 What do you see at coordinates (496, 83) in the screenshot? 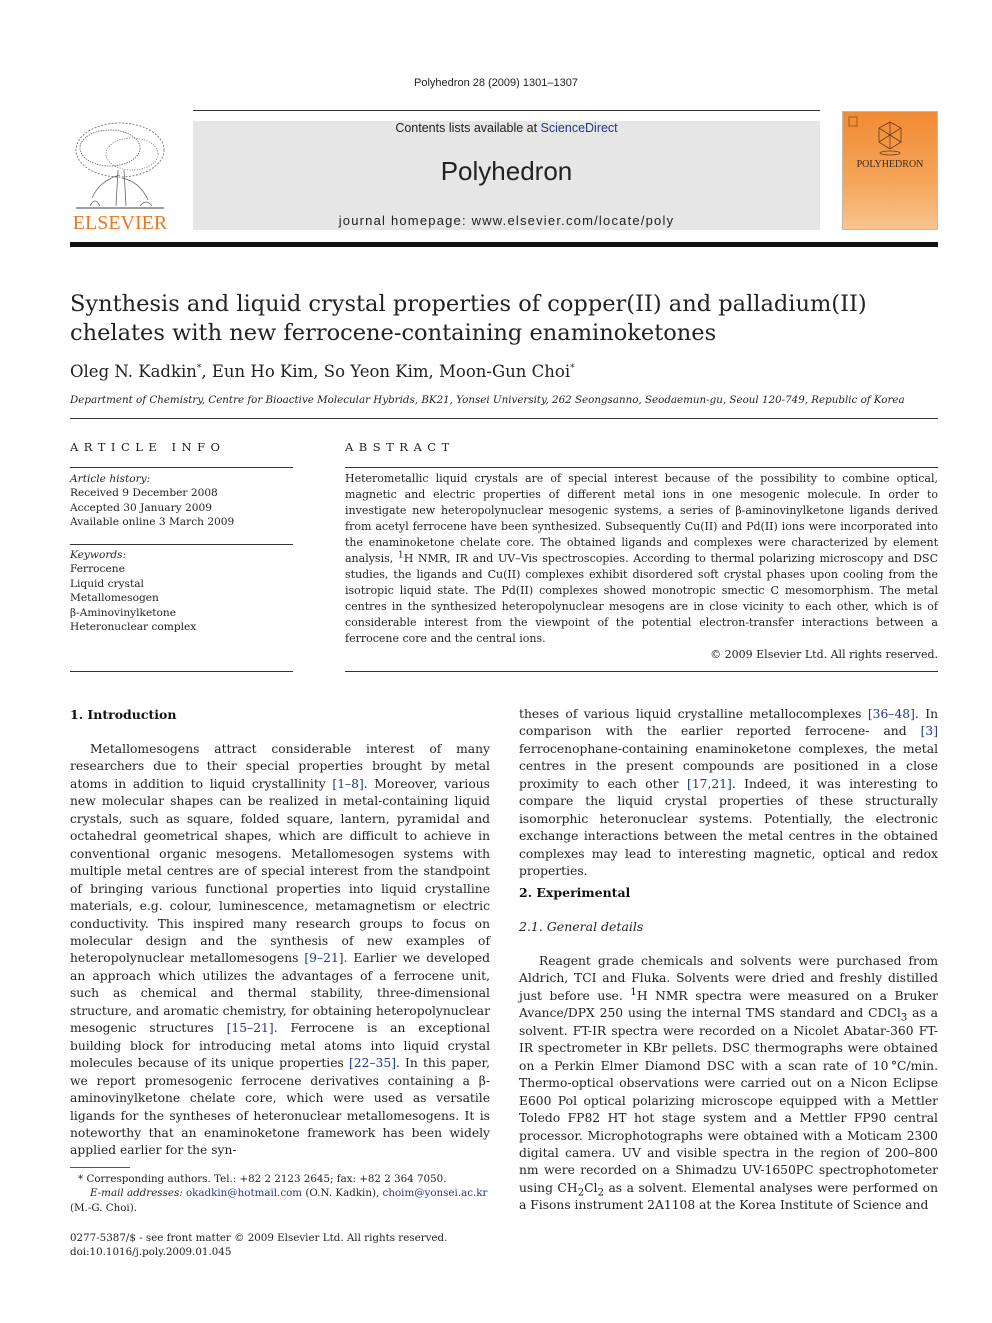
I see `running-head: Polyhedron 28 (2009) 1301–1307` at bounding box center [496, 83].